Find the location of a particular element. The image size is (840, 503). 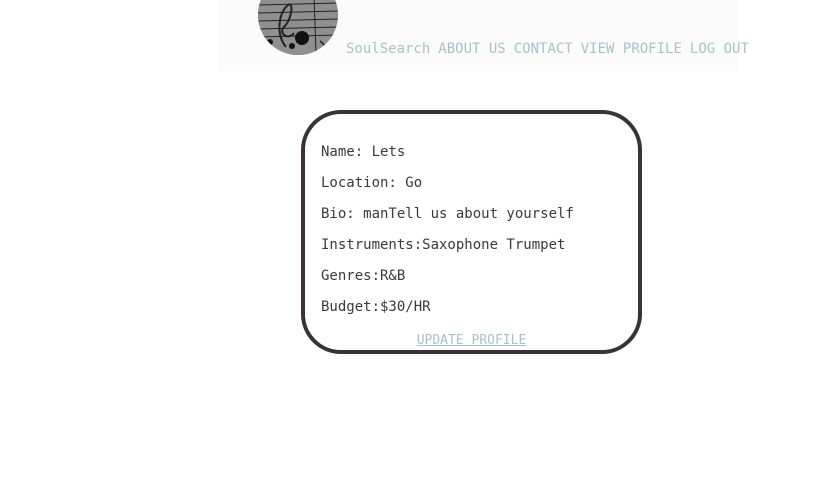

nav-link-log-out: LOG OUT is located at coordinates (719, 49).